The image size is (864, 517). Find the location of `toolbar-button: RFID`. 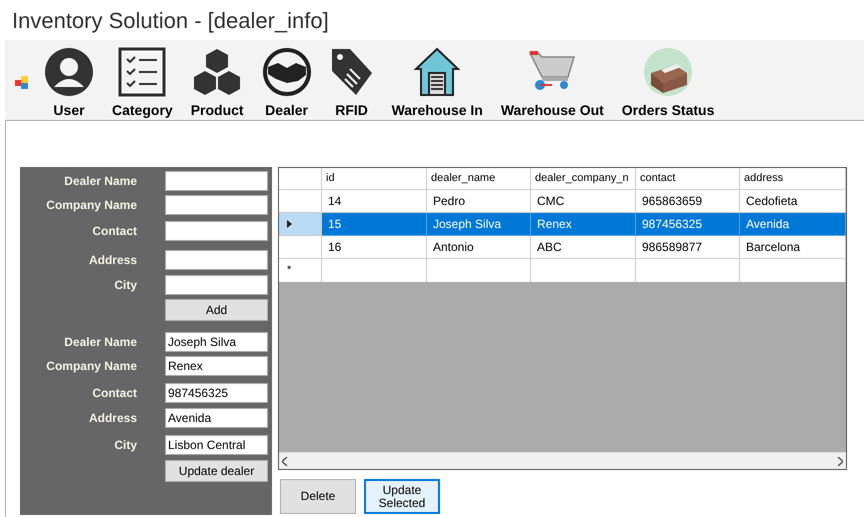

toolbar-button: RFID is located at coordinates (351, 110).